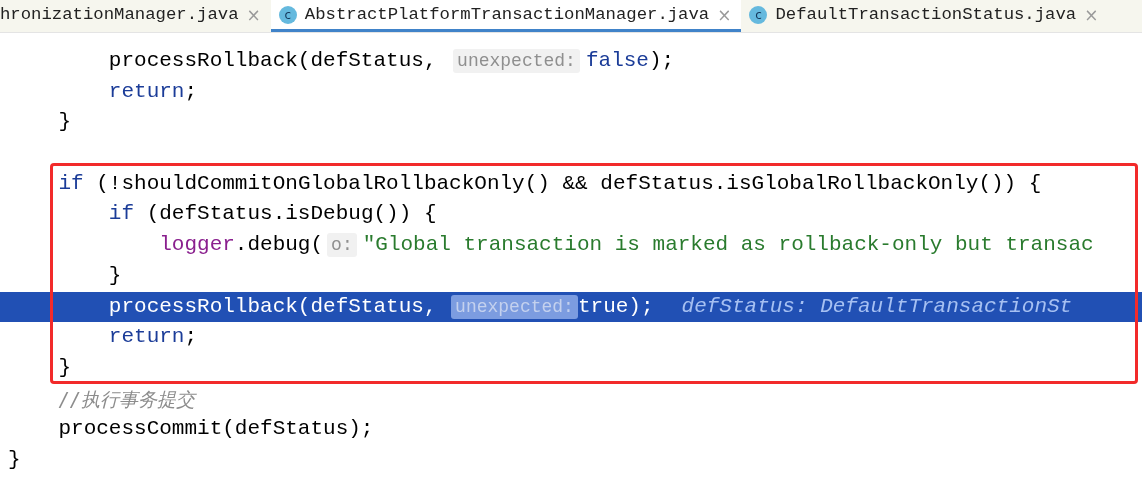 This screenshot has width=1142, height=481. I want to click on editor-tab: c DefaultTransactionStatus.java ×, so click(925, 16).